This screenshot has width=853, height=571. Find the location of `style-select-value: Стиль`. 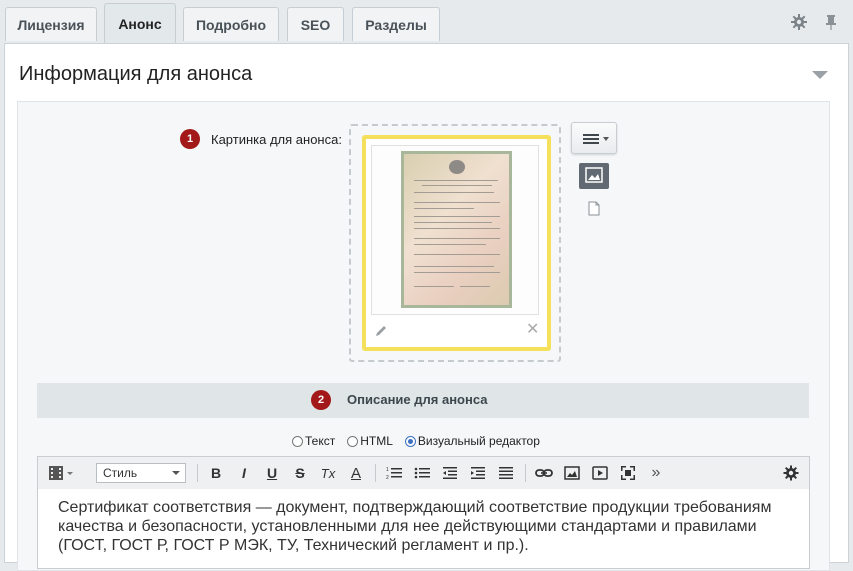

style-select-value: Стиль is located at coordinates (120, 473).